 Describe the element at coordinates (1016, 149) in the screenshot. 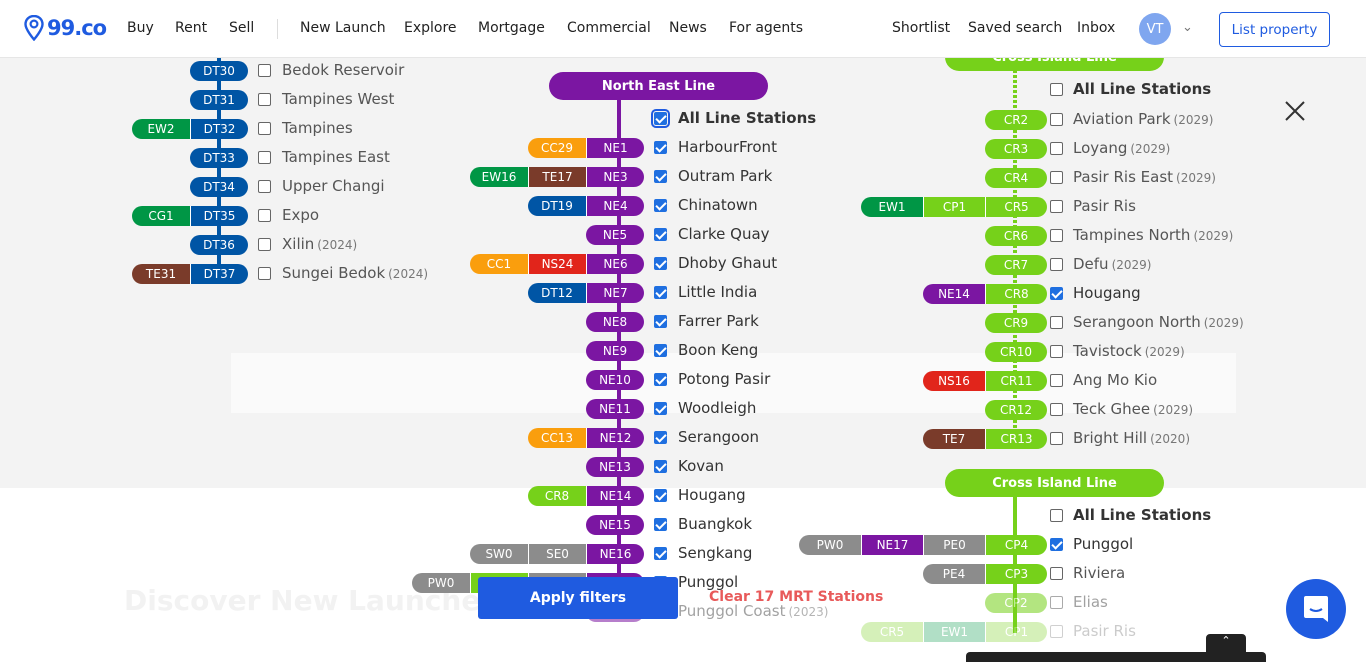

I see `station-code-badges: CR3` at that location.